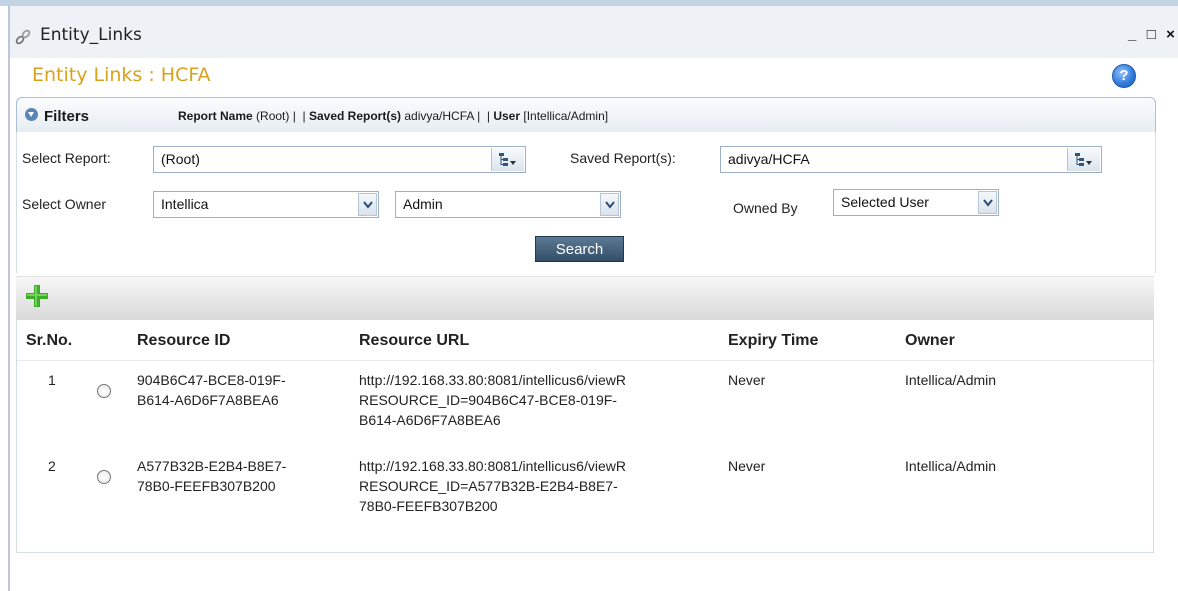 The width and height of the screenshot is (1178, 591). I want to click on select-report-value: (Root), so click(180, 159).